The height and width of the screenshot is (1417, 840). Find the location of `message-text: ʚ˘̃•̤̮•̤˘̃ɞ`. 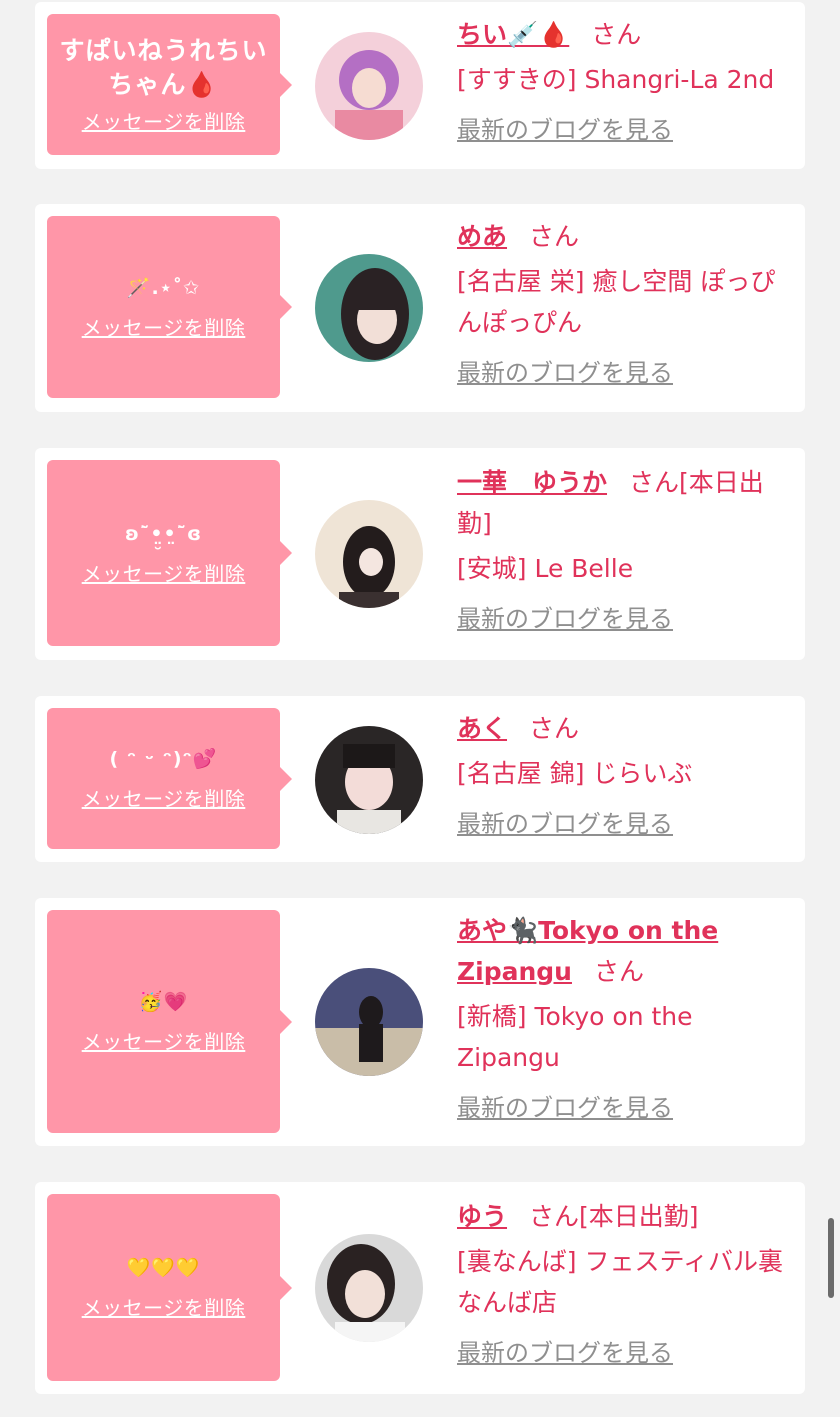

message-text: ʚ˘̃•̤̮•̤˘̃ɞ is located at coordinates (163, 533).